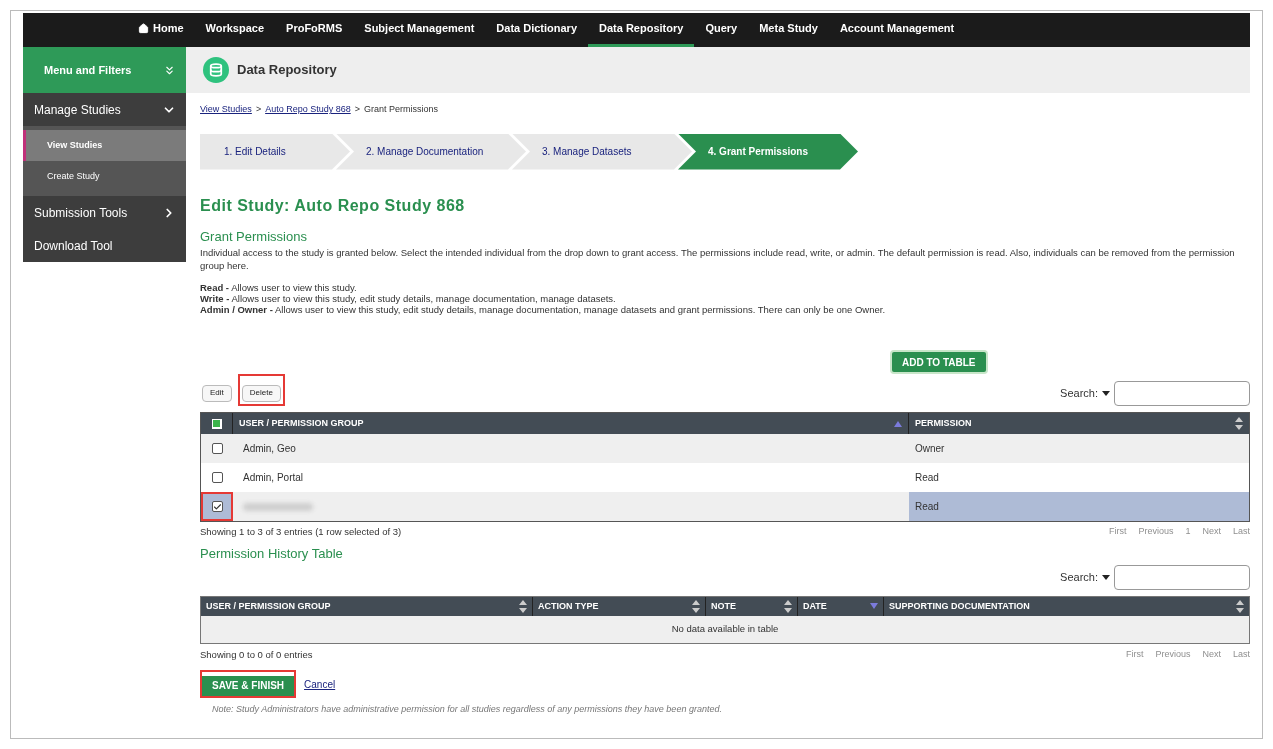 Image resolution: width=1273 pixels, height=749 pixels. What do you see at coordinates (226, 110) in the screenshot?
I see `breadcrumb-link: View Studies` at bounding box center [226, 110].